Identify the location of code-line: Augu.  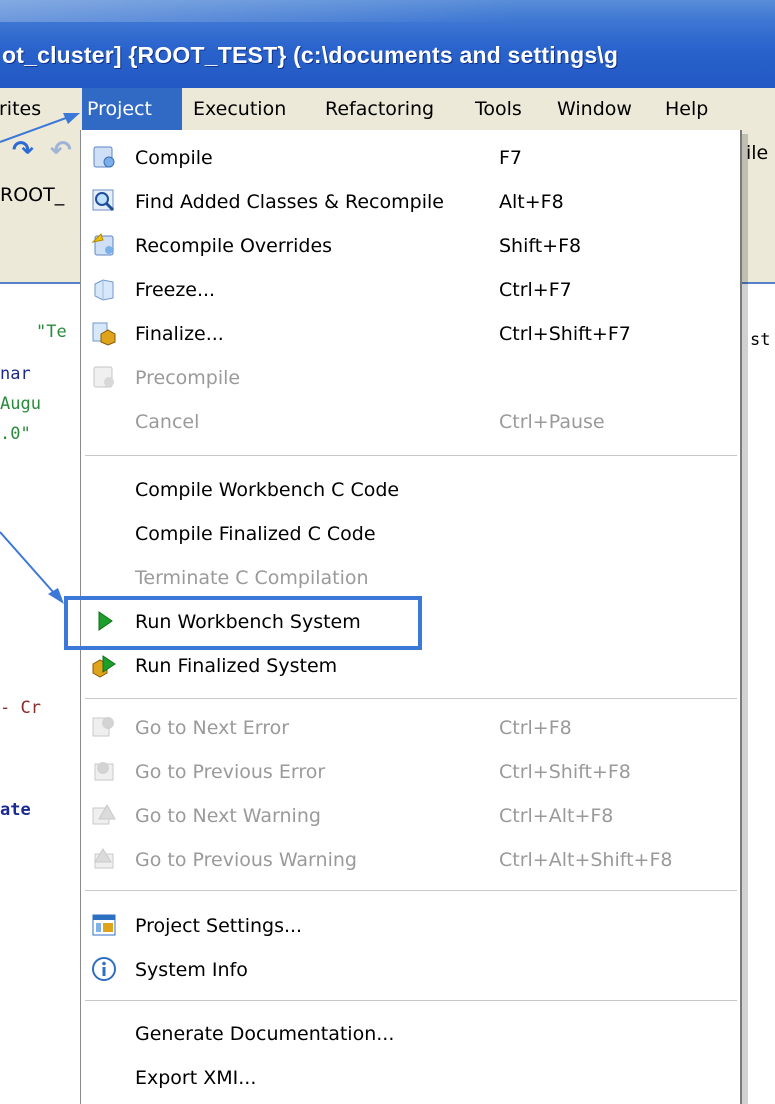
(20, 404).